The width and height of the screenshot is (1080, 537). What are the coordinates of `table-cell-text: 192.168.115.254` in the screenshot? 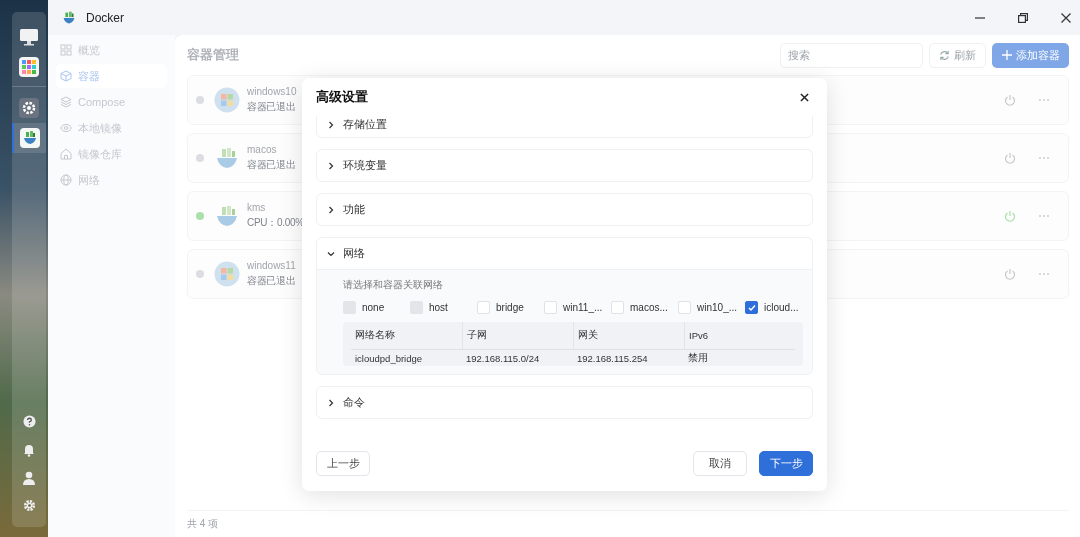 It's located at (612, 358).